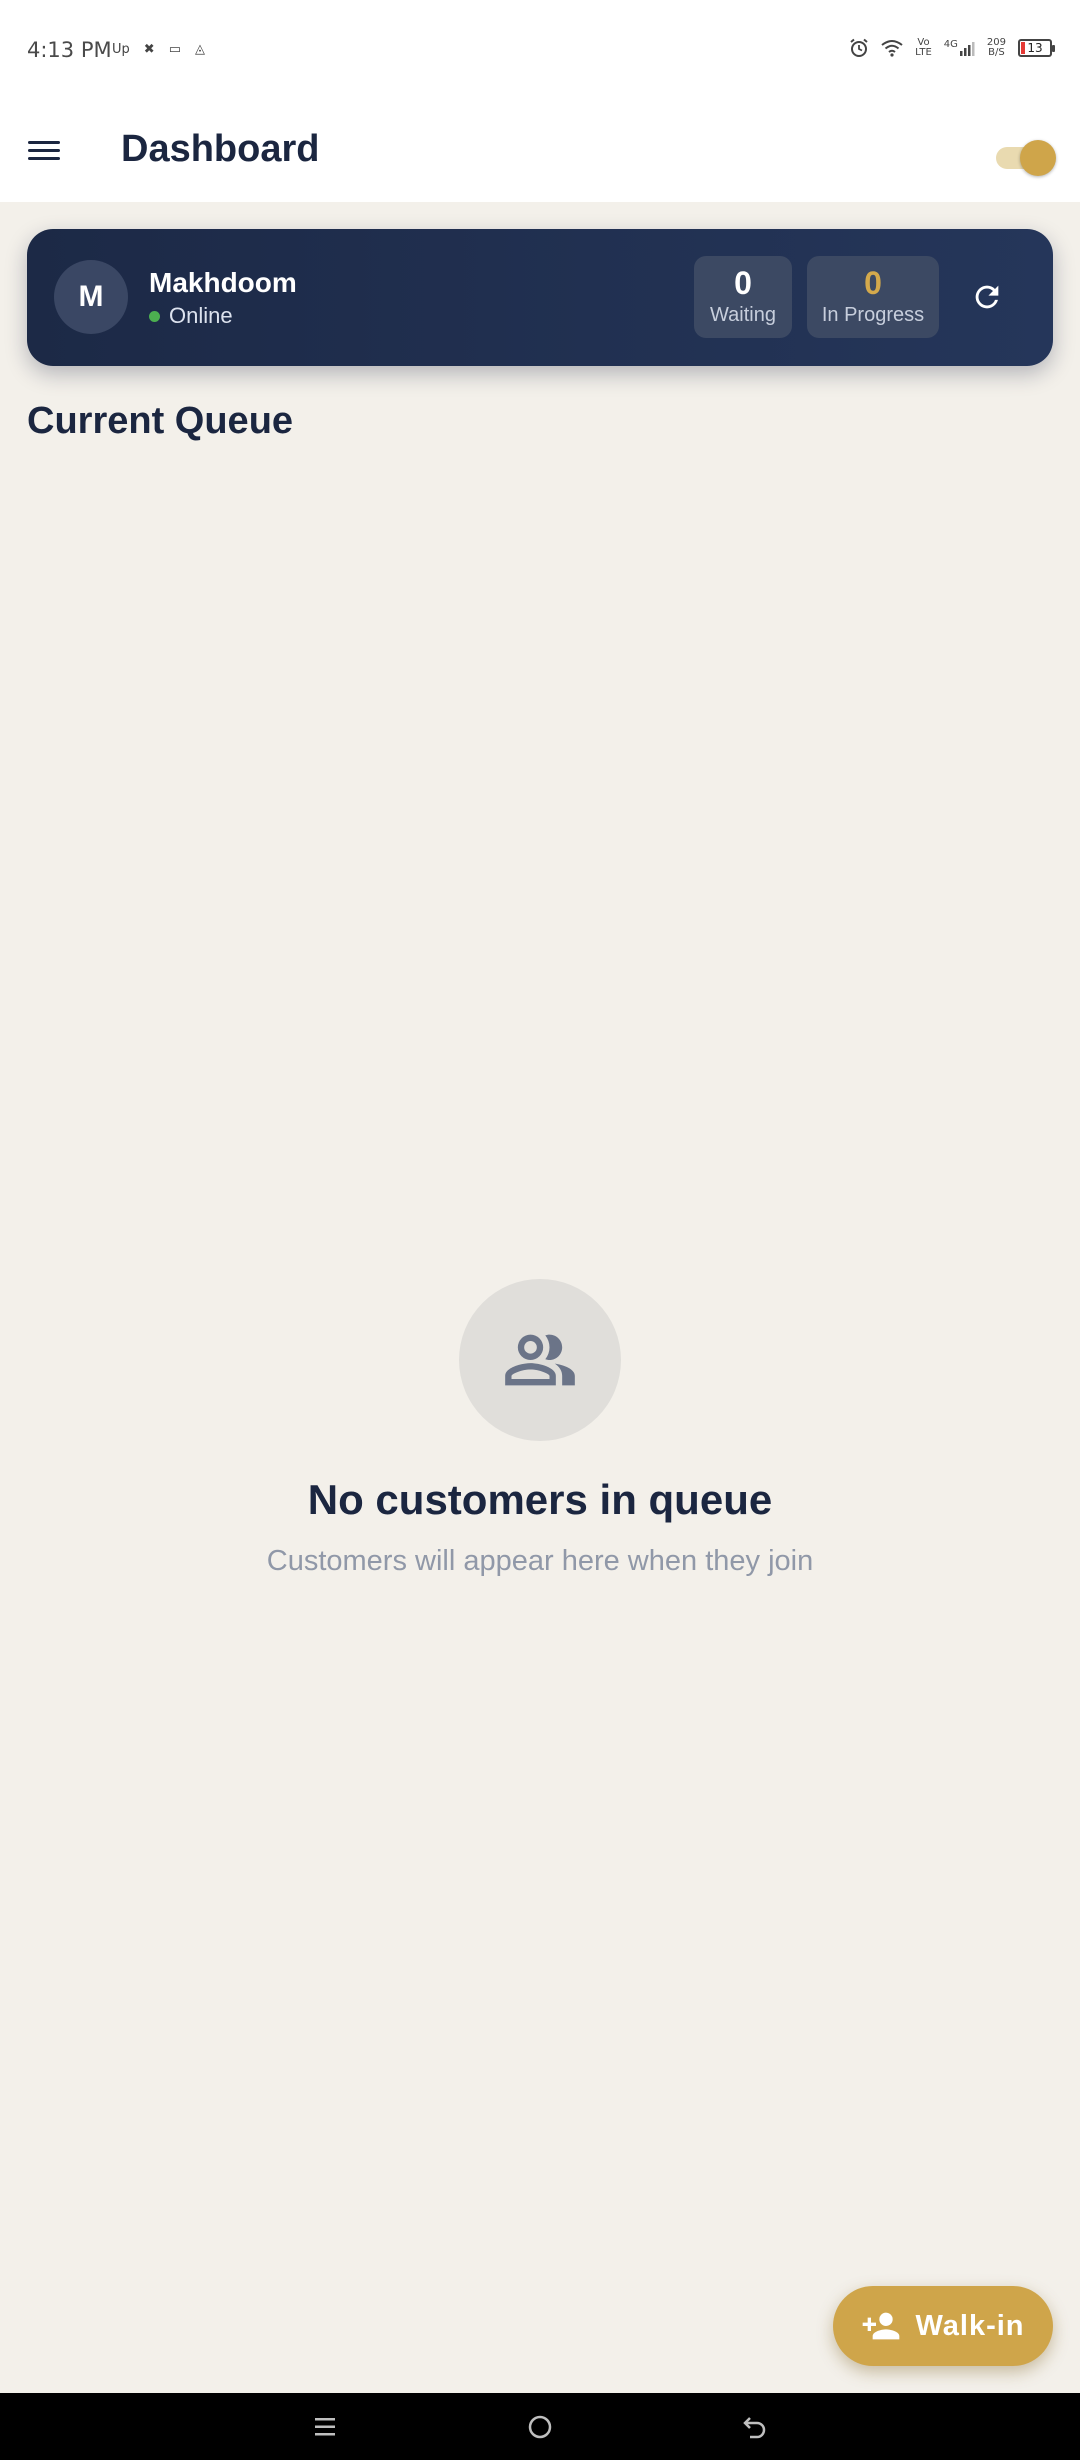 Image resolution: width=1080 pixels, height=2460 pixels. Describe the element at coordinates (154, 316) in the screenshot. I see `online-dot-icon` at that location.